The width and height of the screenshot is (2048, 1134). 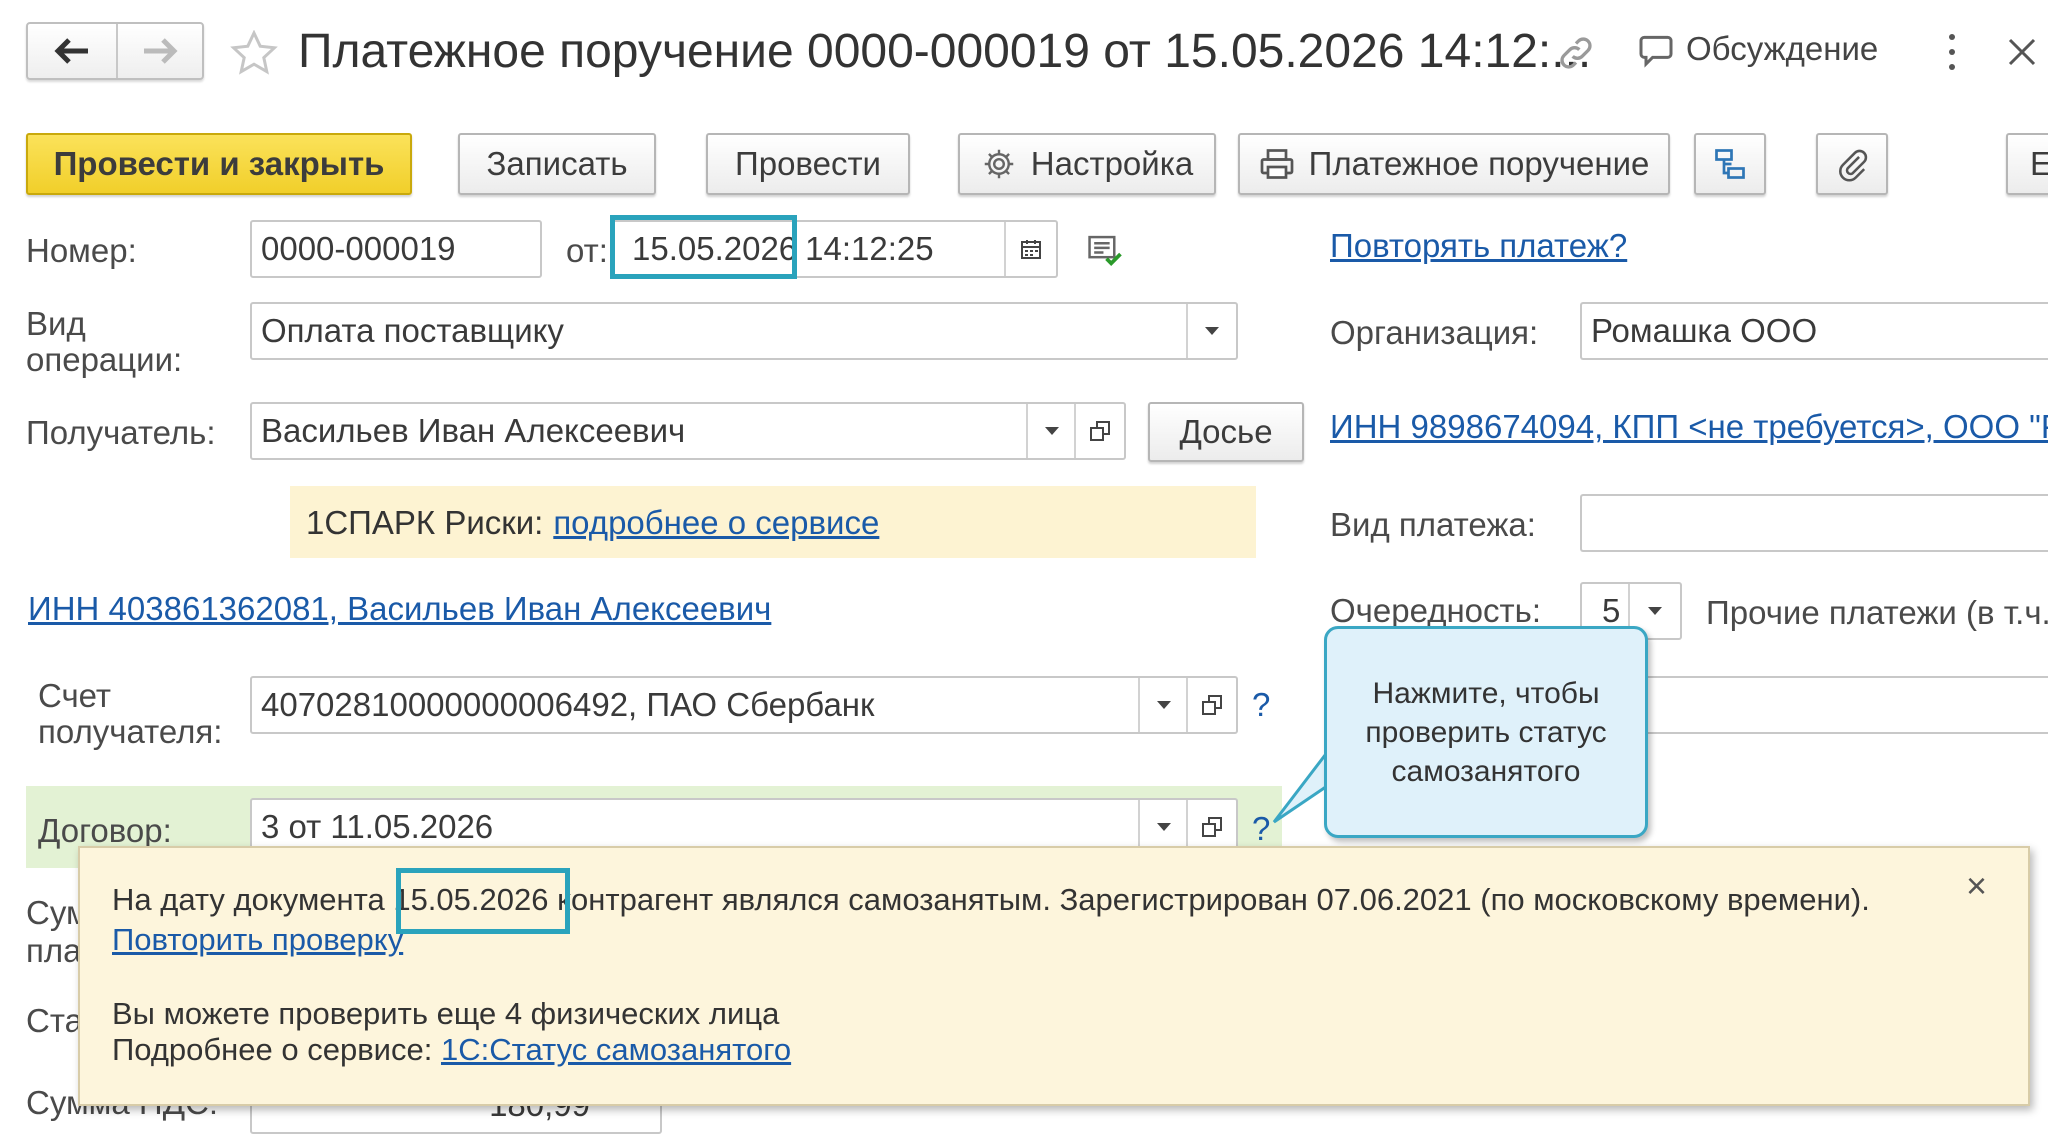 What do you see at coordinates (1261, 828) in the screenshot?
I see `self-employed-check-icon: ?` at bounding box center [1261, 828].